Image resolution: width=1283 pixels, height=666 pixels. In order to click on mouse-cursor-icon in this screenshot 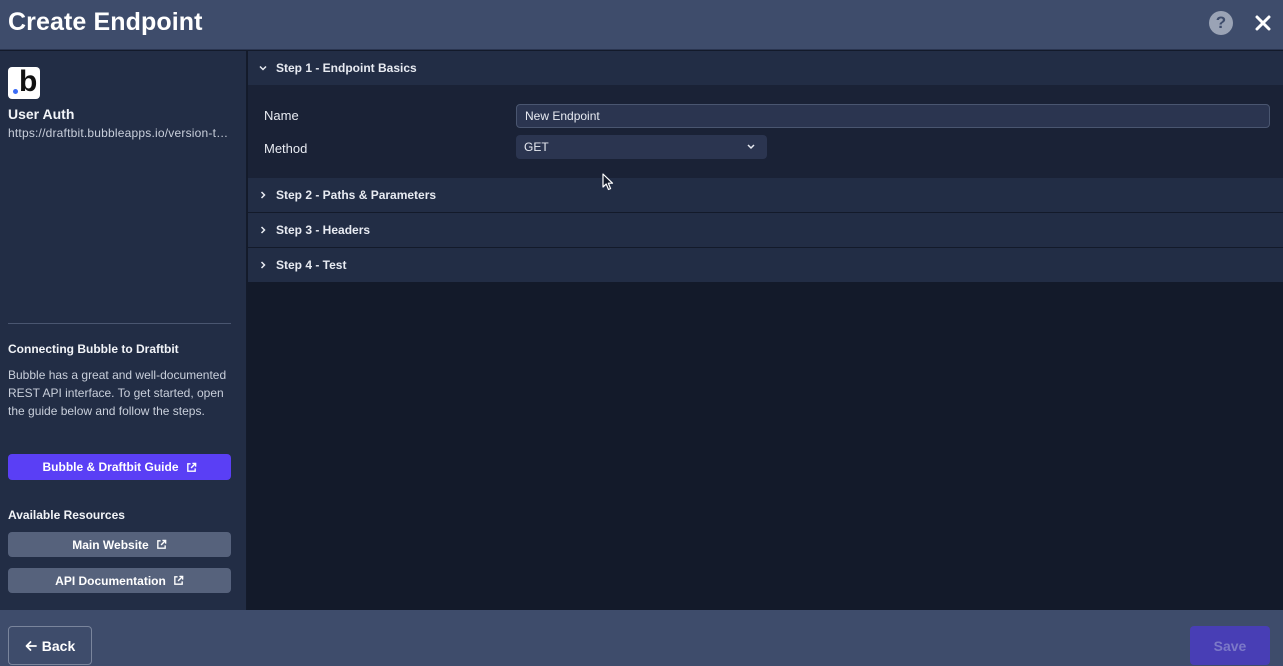, I will do `click(608, 182)`.